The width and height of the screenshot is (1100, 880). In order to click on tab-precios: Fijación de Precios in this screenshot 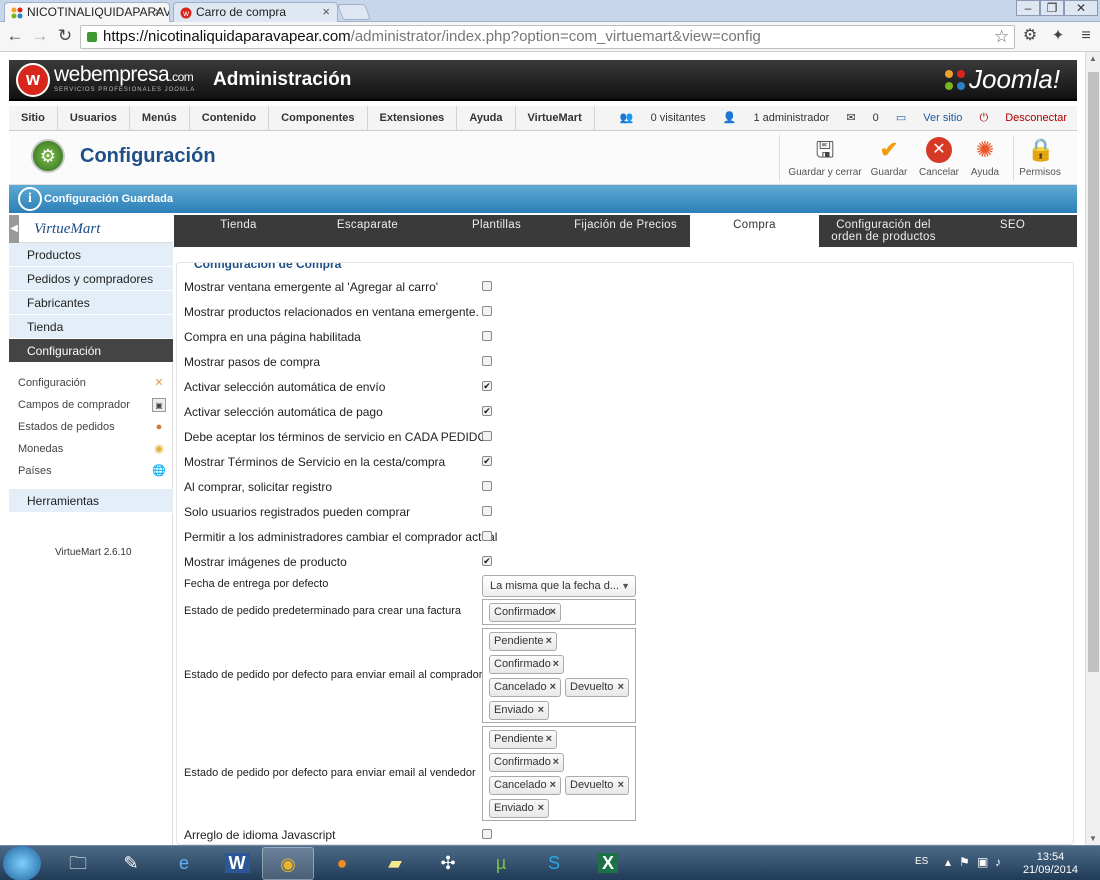, I will do `click(625, 231)`.